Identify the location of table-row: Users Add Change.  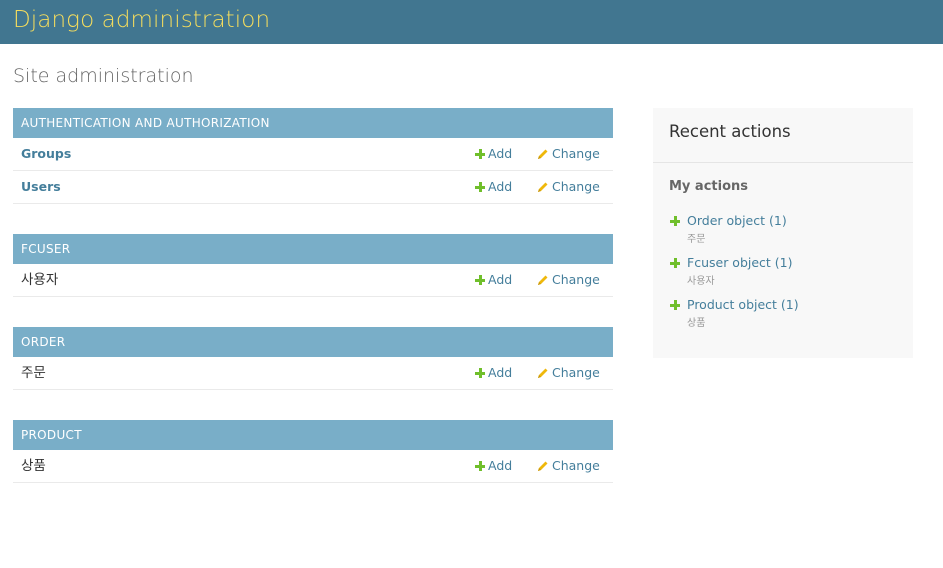
(313, 187).